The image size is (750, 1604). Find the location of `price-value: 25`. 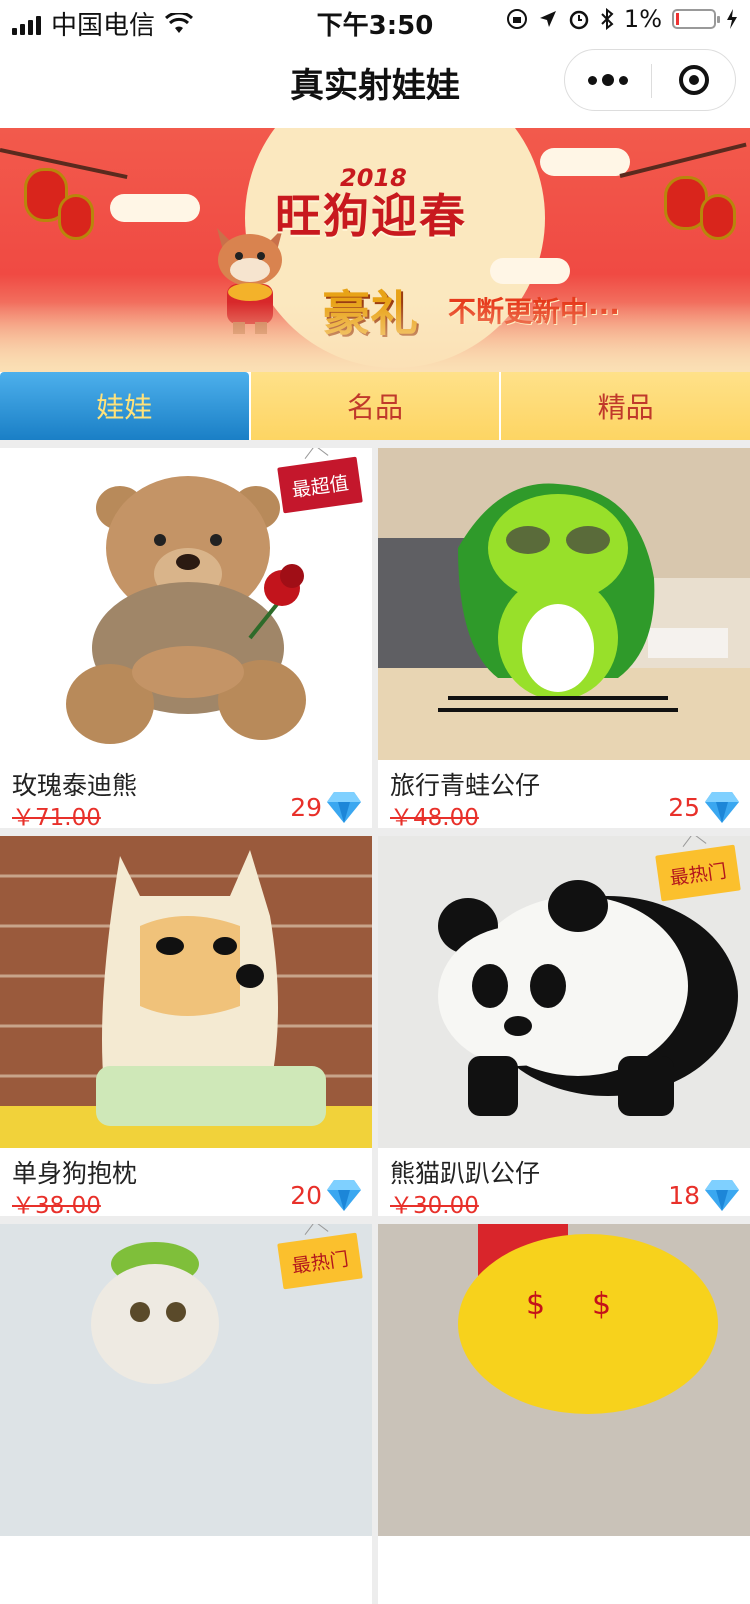

price-value: 25 is located at coordinates (684, 807).